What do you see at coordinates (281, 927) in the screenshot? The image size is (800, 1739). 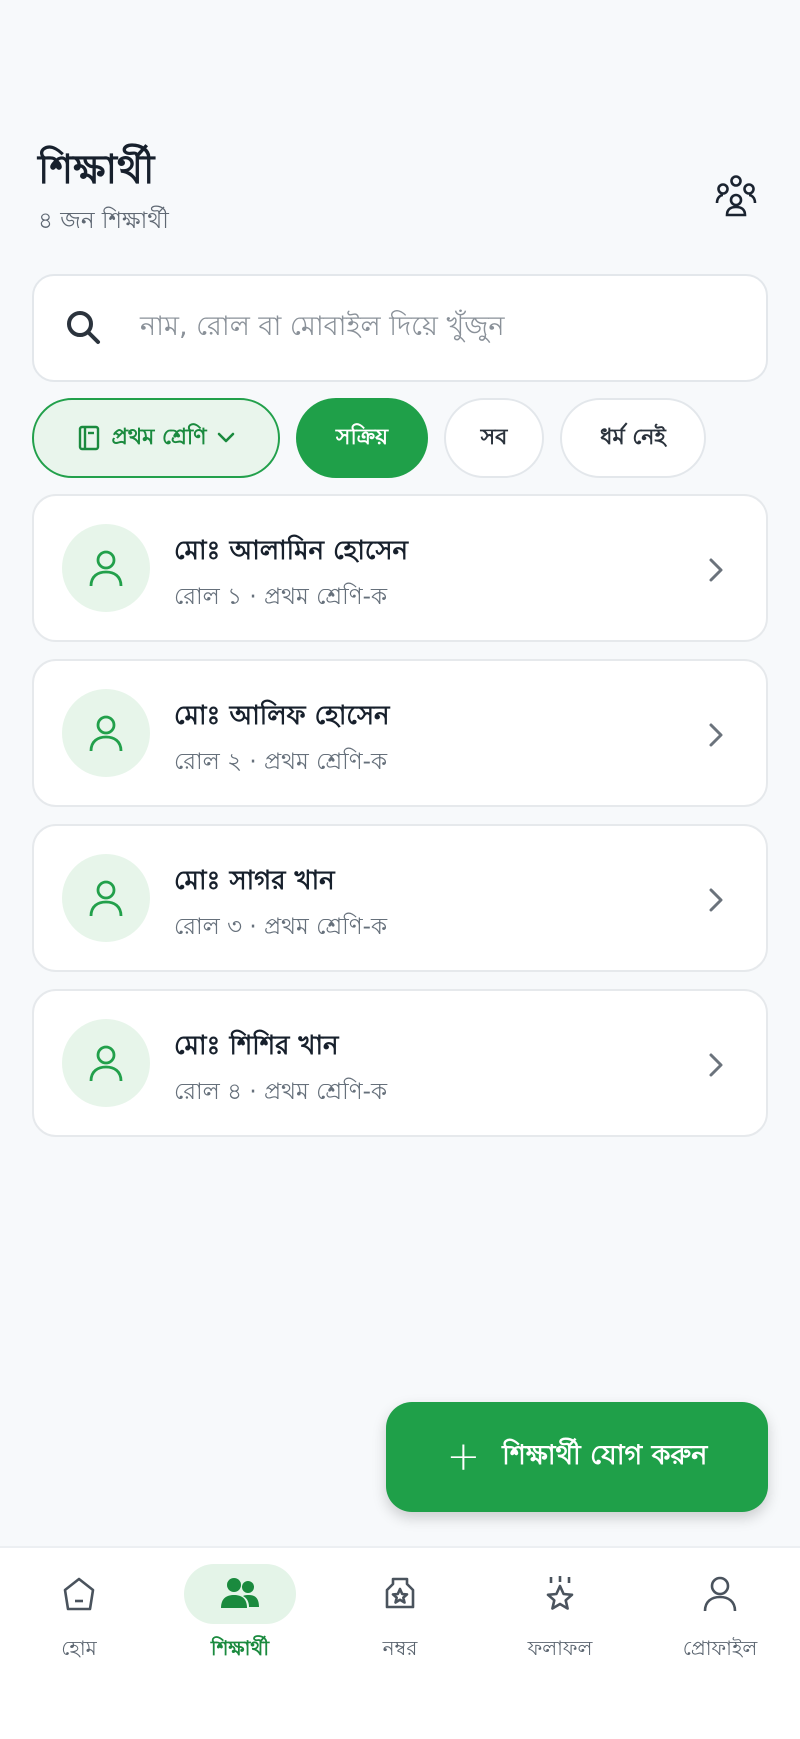 I see `student-roll-class: রোল ৩ · প্রথম শ্রেণি-ক` at bounding box center [281, 927].